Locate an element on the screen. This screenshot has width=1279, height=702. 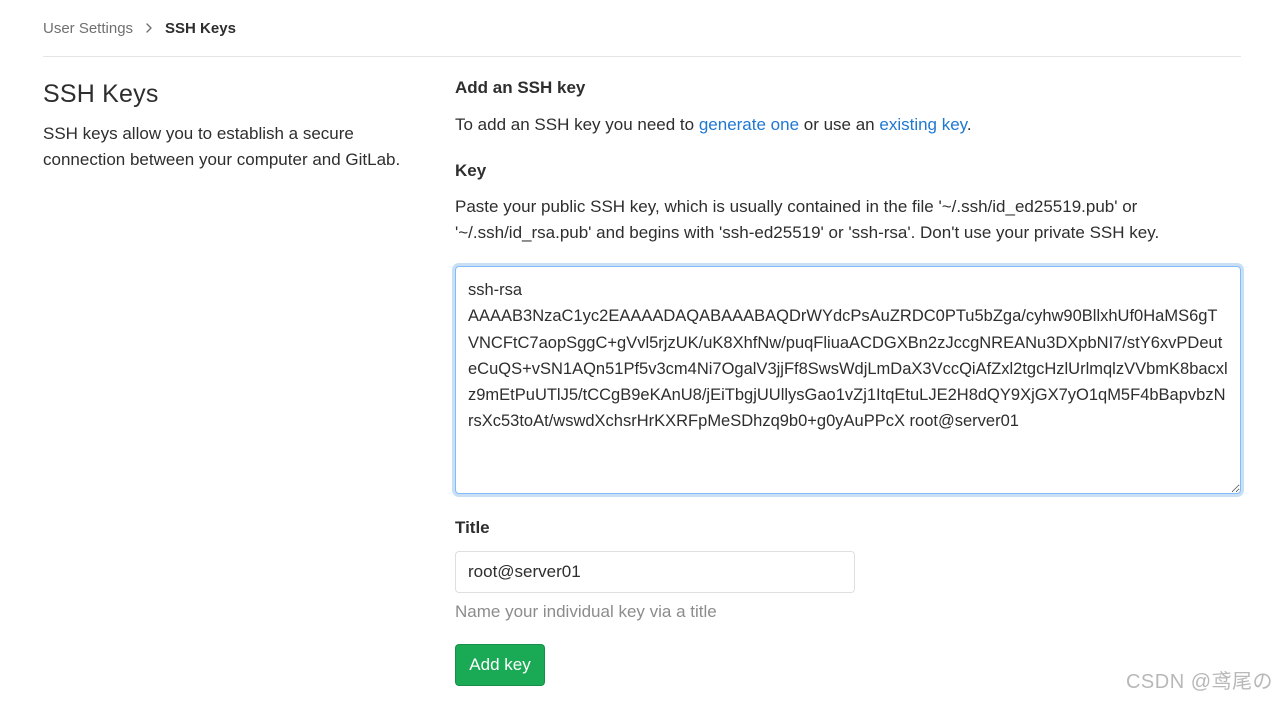
breadcrumb: User Settings SSH Keys is located at coordinates (139, 28).